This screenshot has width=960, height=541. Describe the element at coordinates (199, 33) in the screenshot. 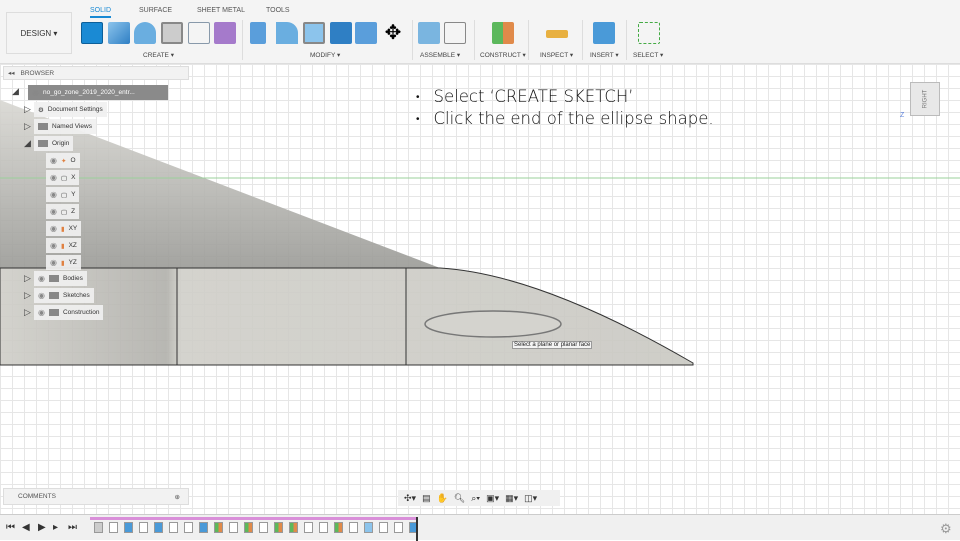

I see `pattern-icon` at that location.